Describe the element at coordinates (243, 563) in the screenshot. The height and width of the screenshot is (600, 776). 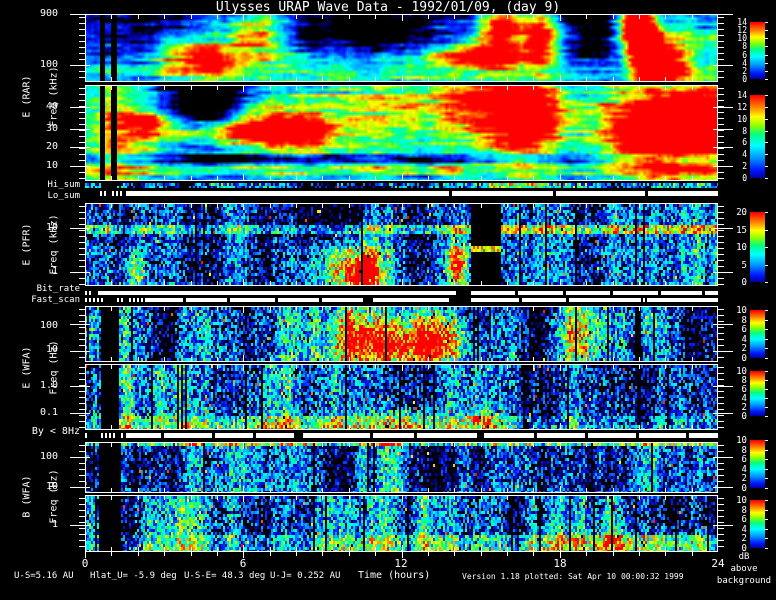
I see `xtick-6: 6` at that location.